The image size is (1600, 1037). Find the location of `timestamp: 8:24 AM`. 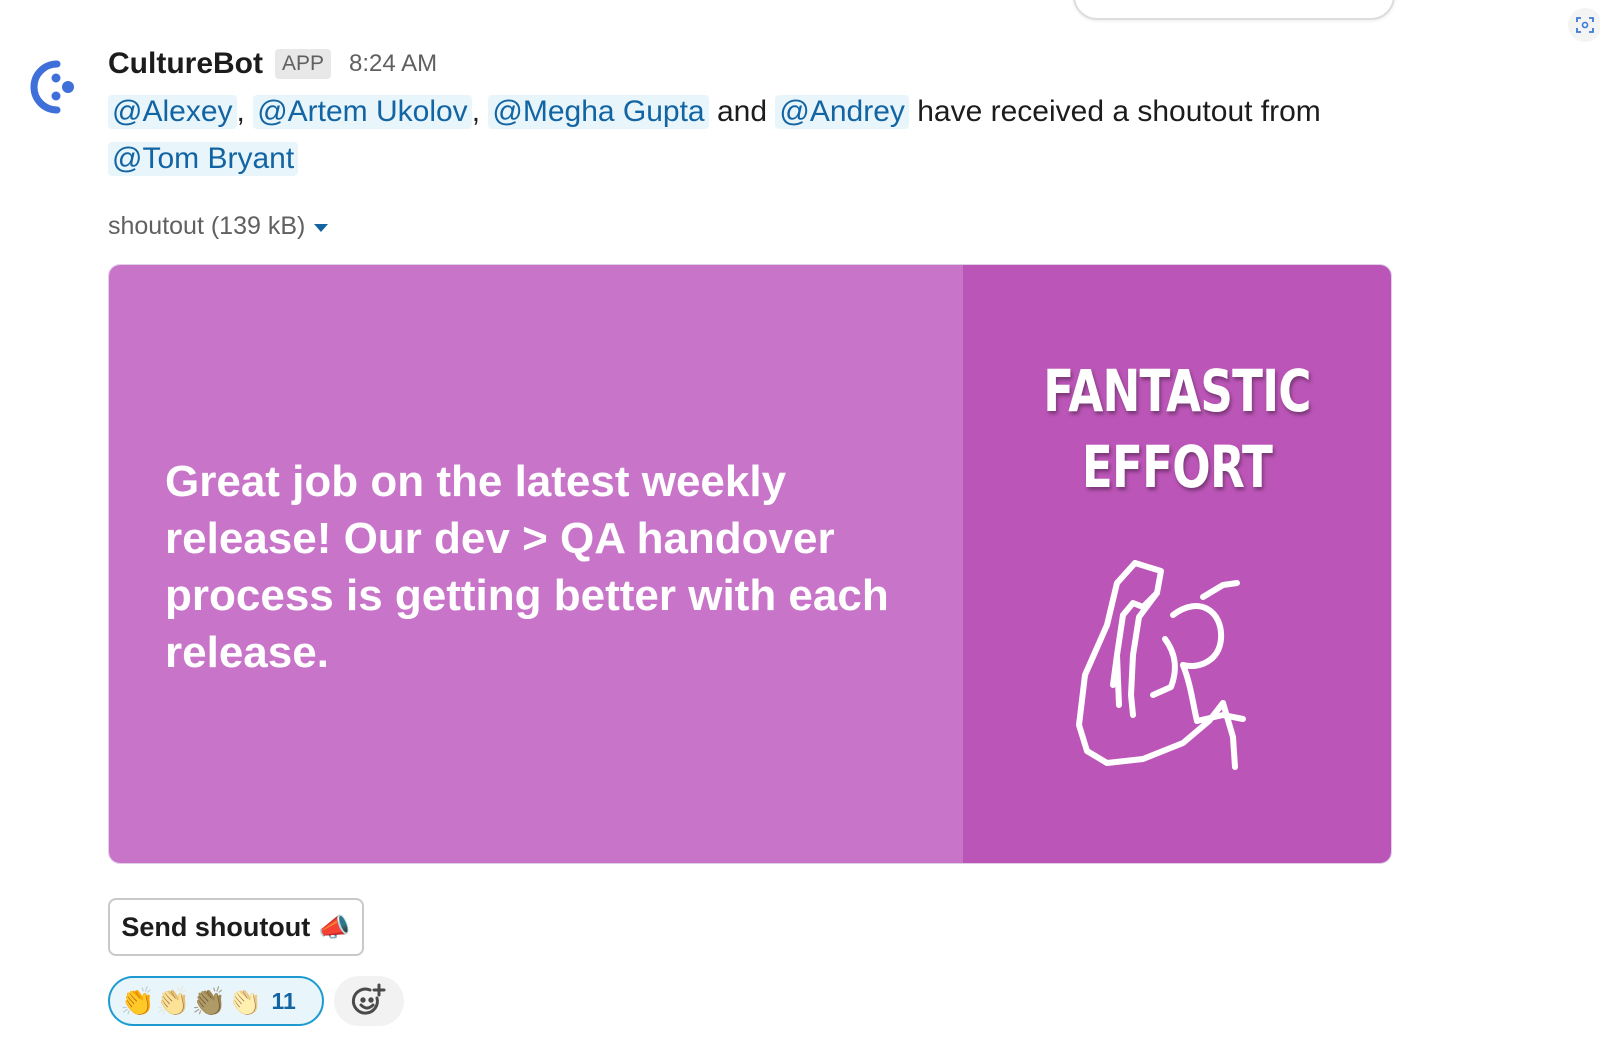

timestamp: 8:24 AM is located at coordinates (393, 64).